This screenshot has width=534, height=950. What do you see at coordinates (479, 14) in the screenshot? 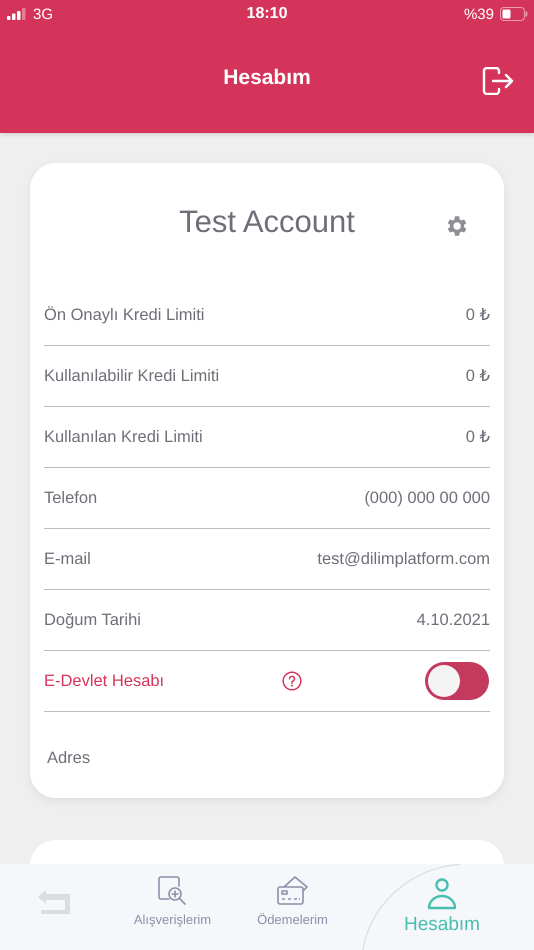
I see `battery-percent: %39` at bounding box center [479, 14].